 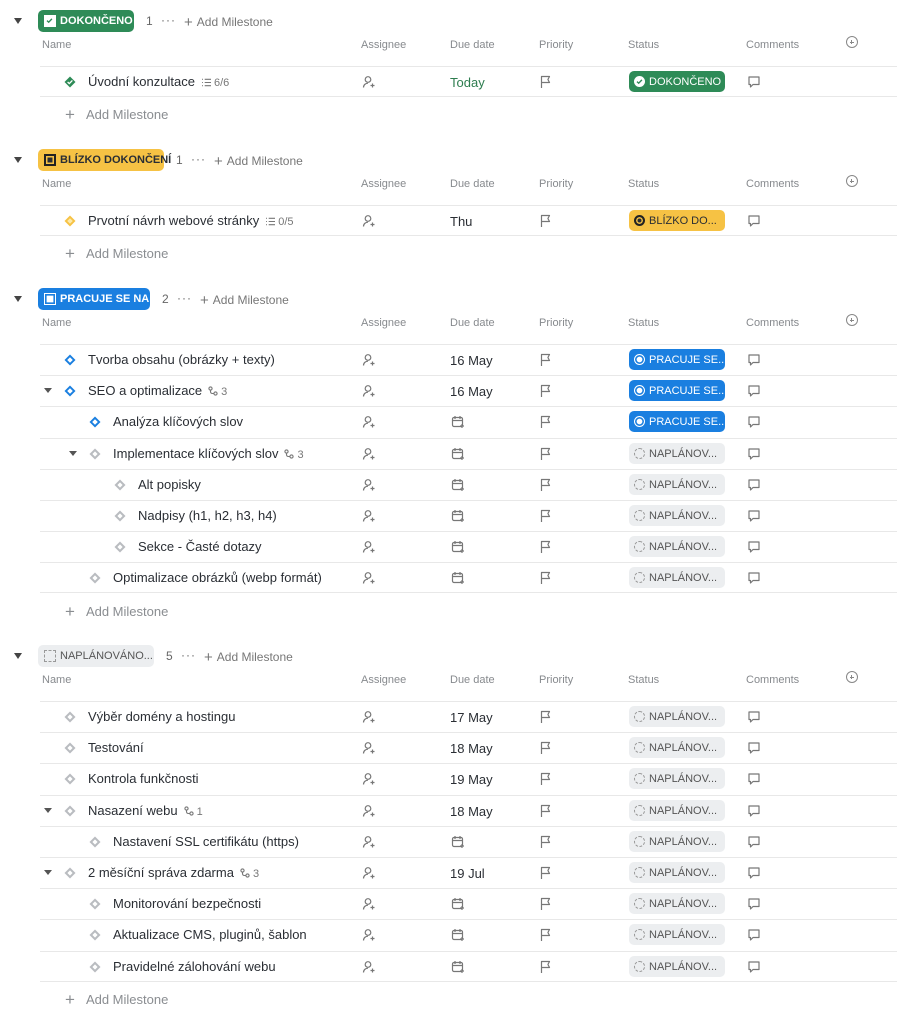 I want to click on due-date: 19 Jul, so click(x=467, y=873).